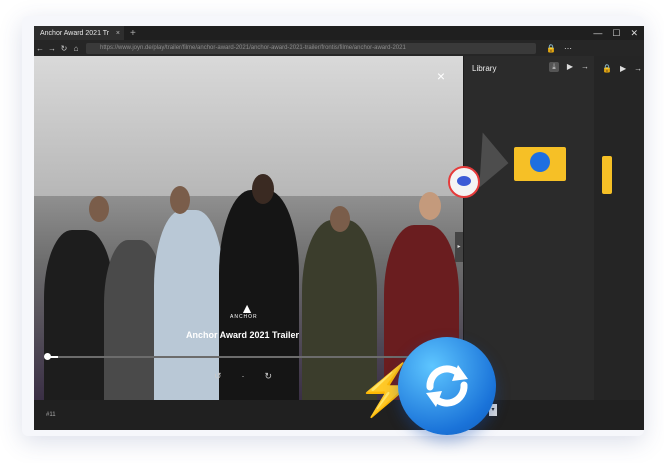  What do you see at coordinates (568, 48) in the screenshot?
I see `menu-icon: ⋯` at bounding box center [568, 48].